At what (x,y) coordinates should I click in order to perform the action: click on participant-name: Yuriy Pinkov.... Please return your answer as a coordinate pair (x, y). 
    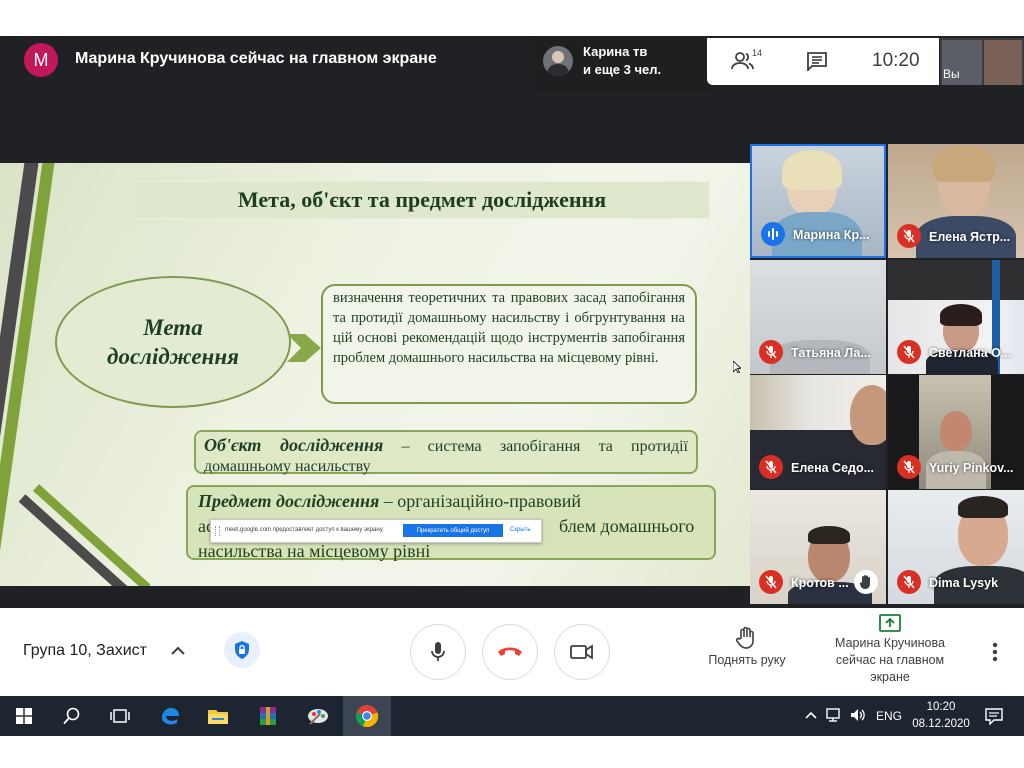
    Looking at the image, I should click on (971, 468).